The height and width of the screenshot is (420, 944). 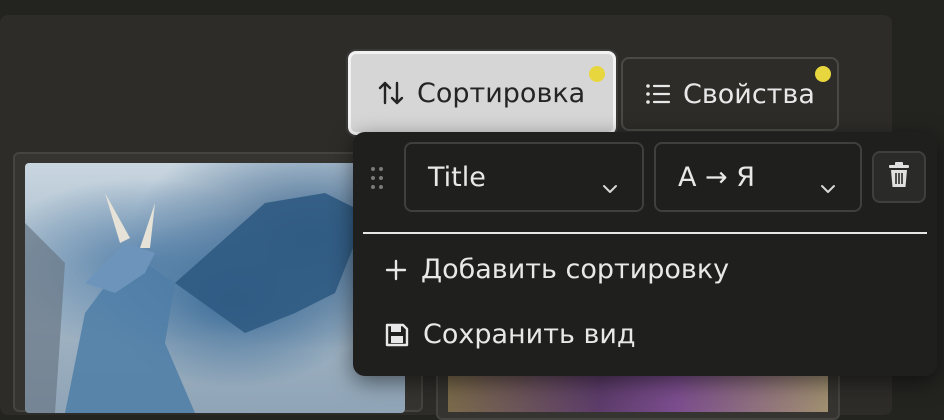 I want to click on save-view-label: Сохранить вид, so click(x=529, y=334).